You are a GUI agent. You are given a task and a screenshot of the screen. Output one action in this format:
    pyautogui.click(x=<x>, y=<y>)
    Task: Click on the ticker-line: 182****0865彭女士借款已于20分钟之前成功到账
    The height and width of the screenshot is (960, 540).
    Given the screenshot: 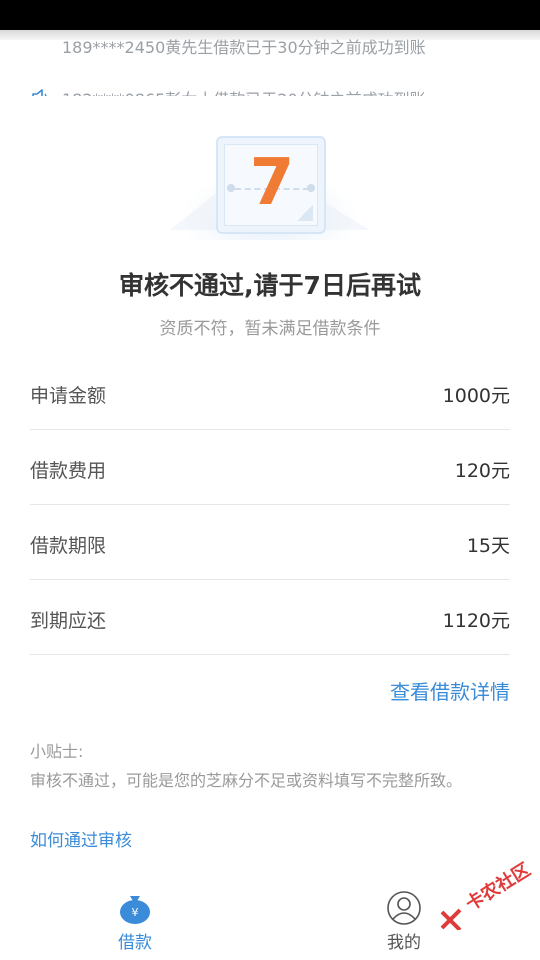 What is the action you would take?
    pyautogui.click(x=244, y=91)
    